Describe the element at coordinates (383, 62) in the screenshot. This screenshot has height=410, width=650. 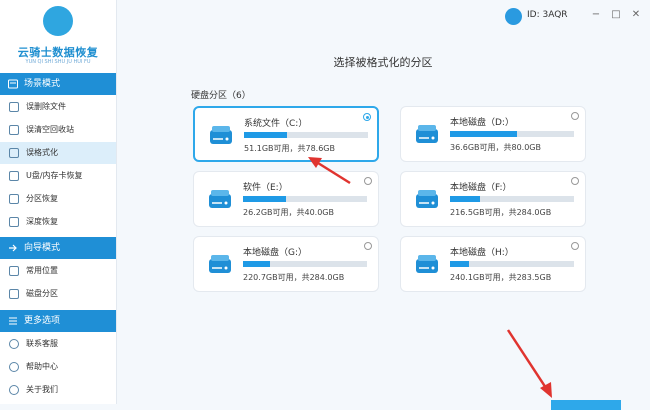
I see `page-title: 选择被格式化的分区` at that location.